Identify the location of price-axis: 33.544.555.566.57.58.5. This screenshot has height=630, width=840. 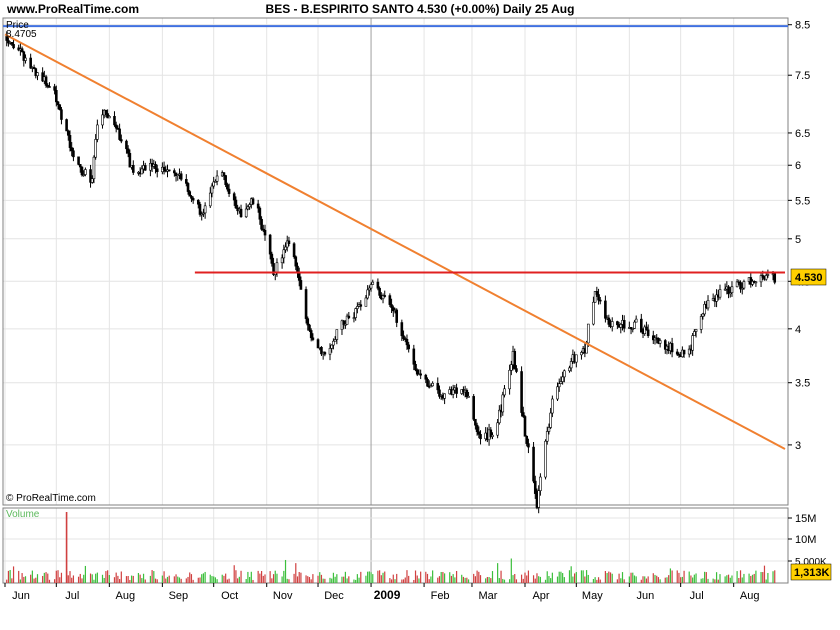
(799, 236).